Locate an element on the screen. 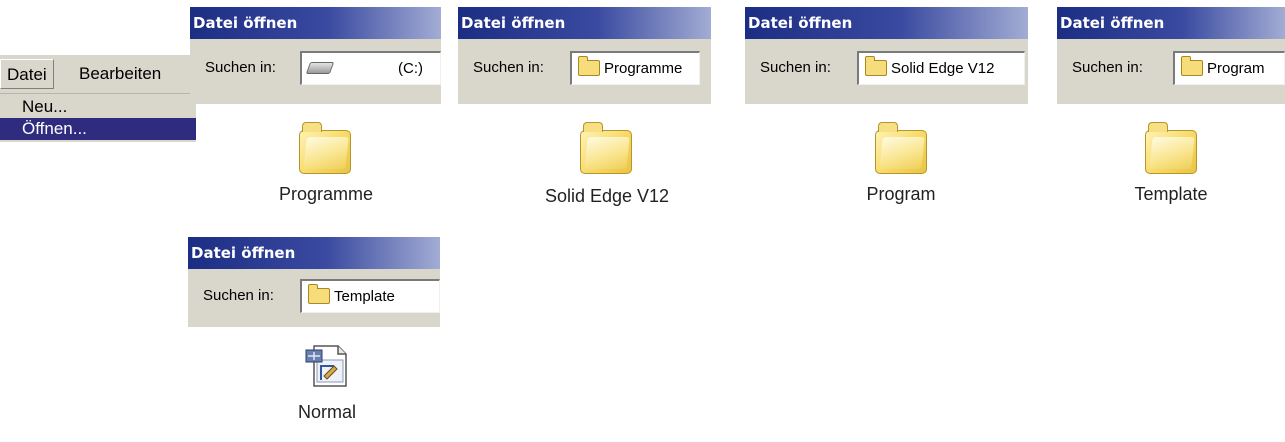  result-item-1: Programme is located at coordinates (326, 164).